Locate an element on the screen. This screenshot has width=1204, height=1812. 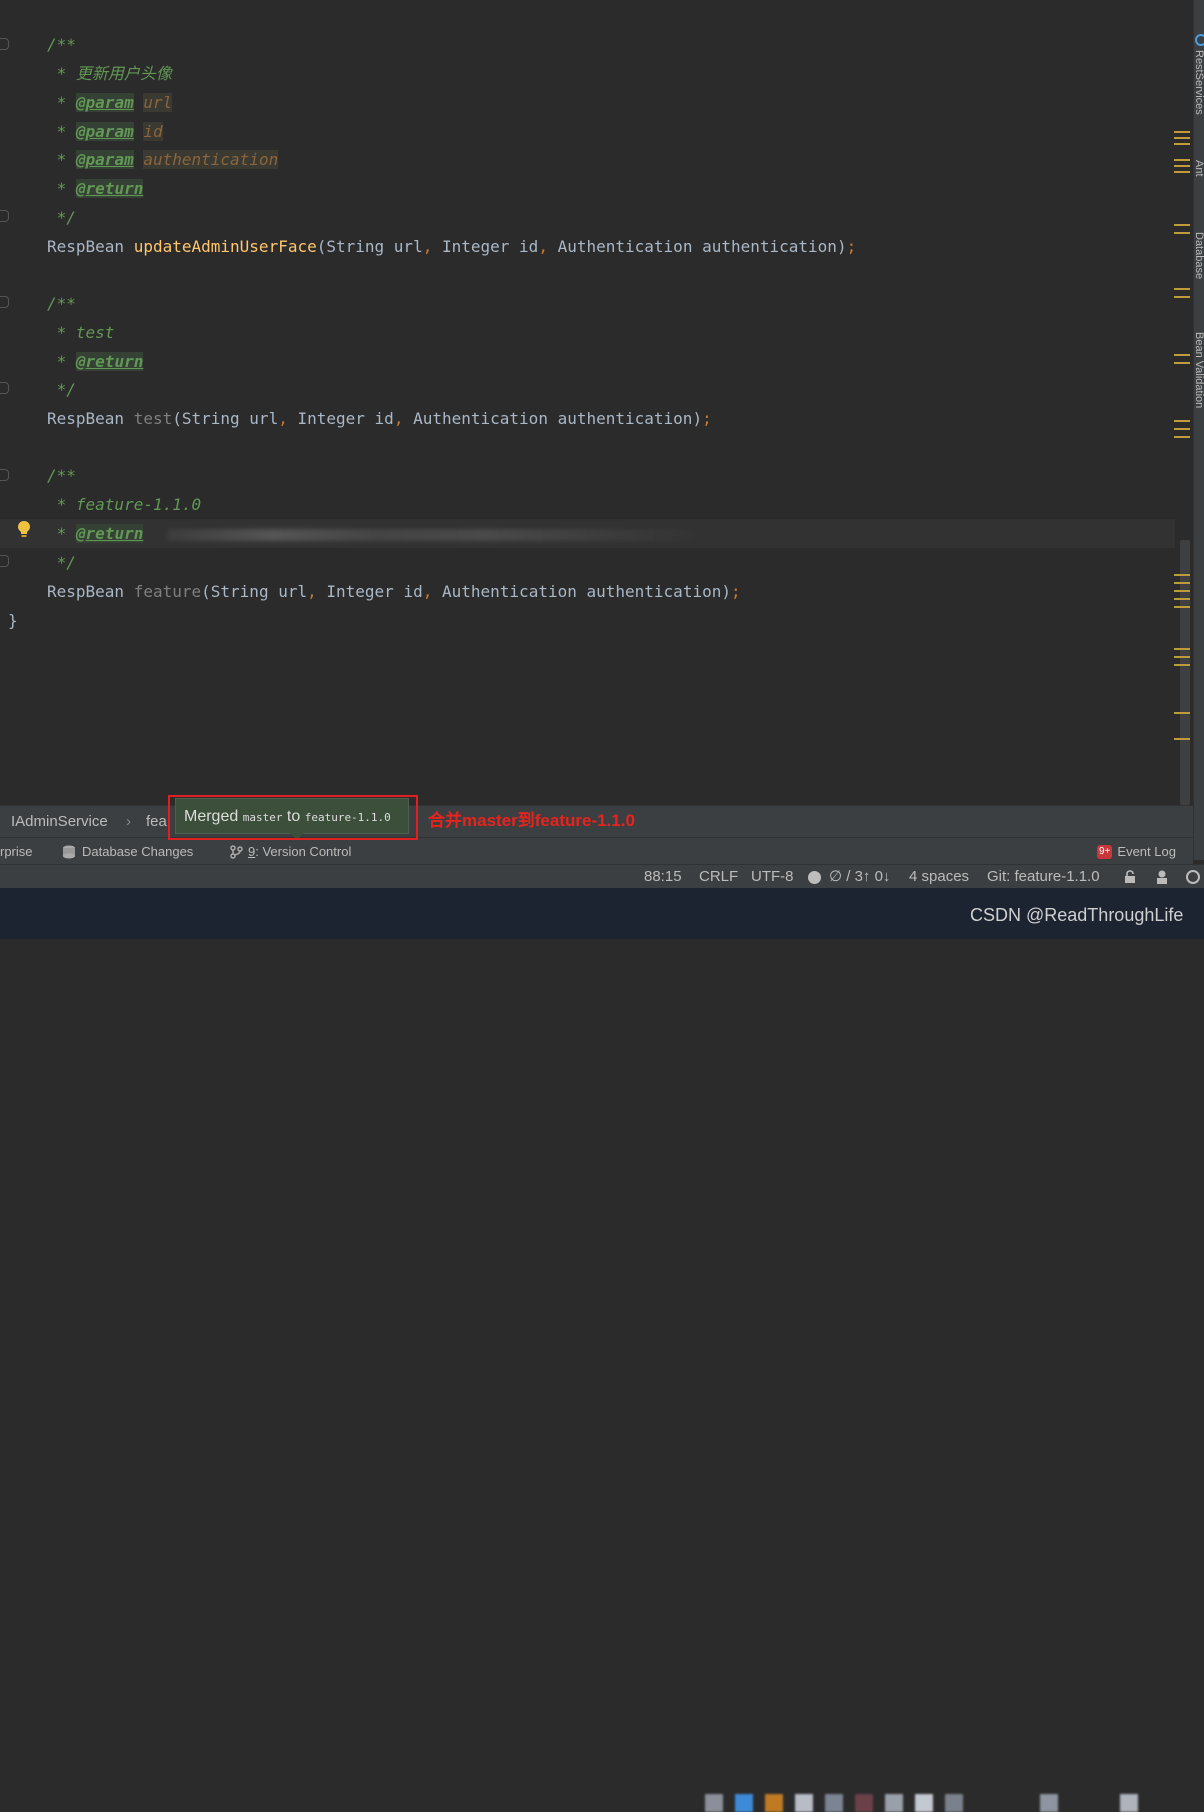
watermark: CSDN @ReadThroughLife is located at coordinates (1077, 915).